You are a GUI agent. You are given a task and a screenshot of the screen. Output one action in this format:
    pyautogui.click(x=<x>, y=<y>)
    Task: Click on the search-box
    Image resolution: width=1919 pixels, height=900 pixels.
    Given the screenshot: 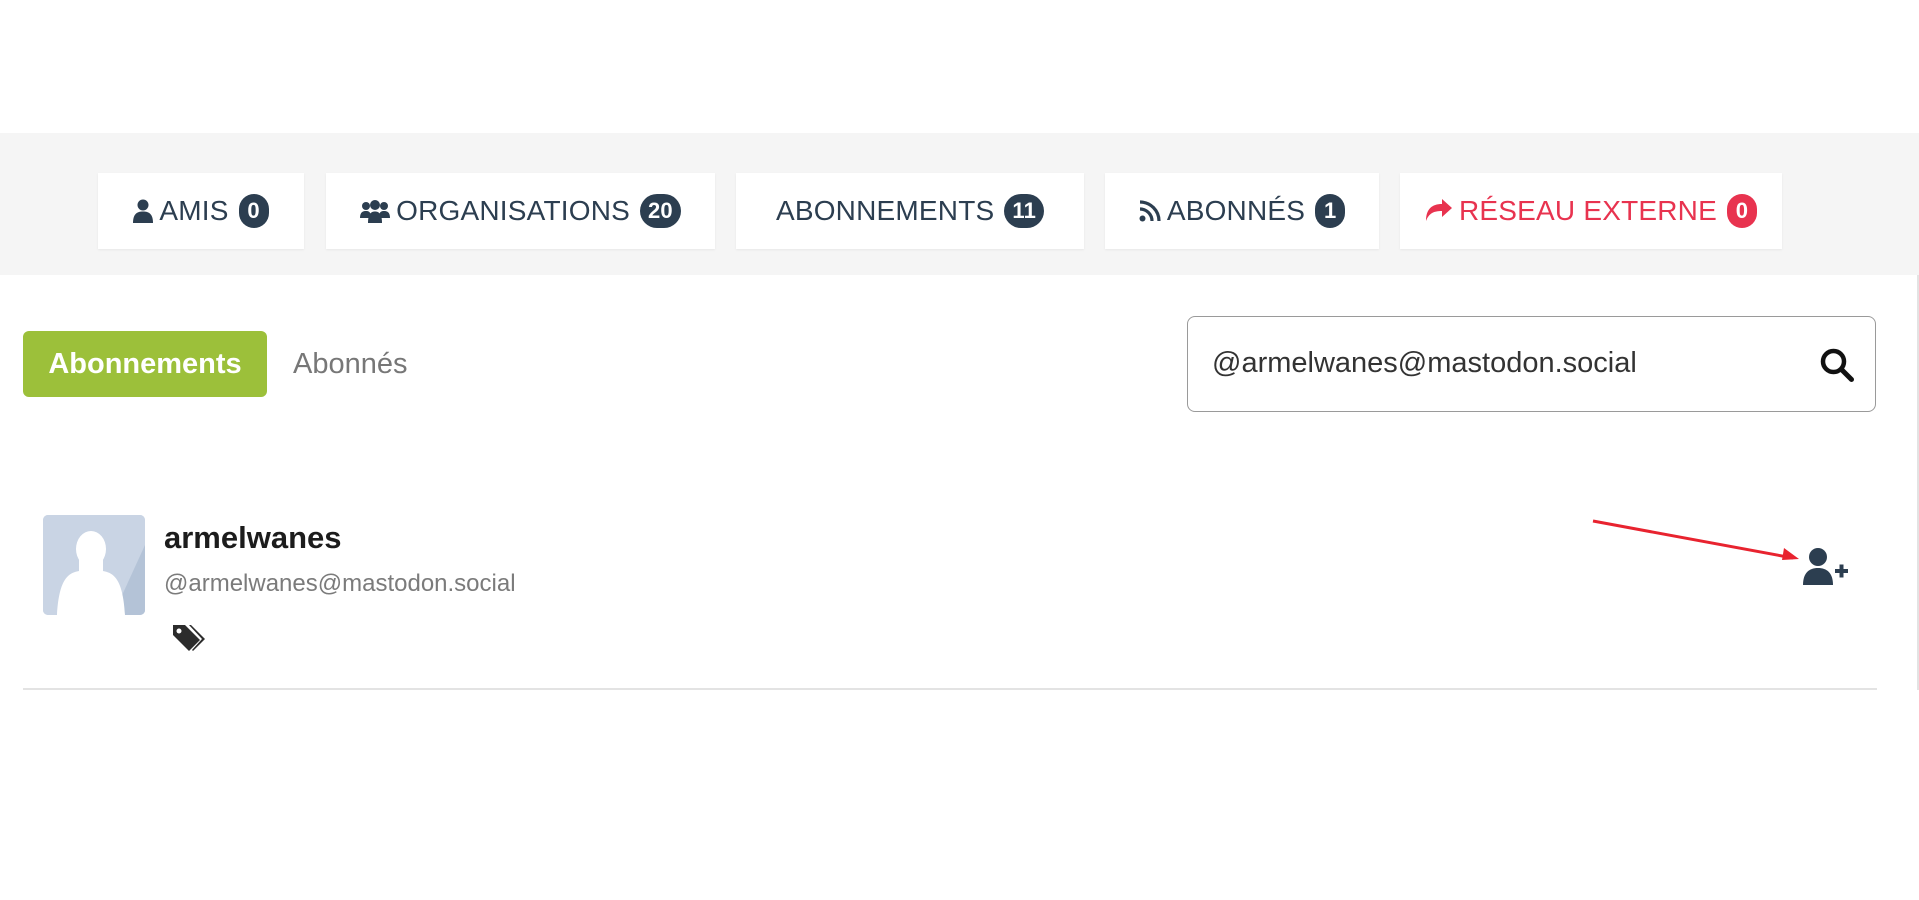 What is the action you would take?
    pyautogui.click(x=1531, y=364)
    